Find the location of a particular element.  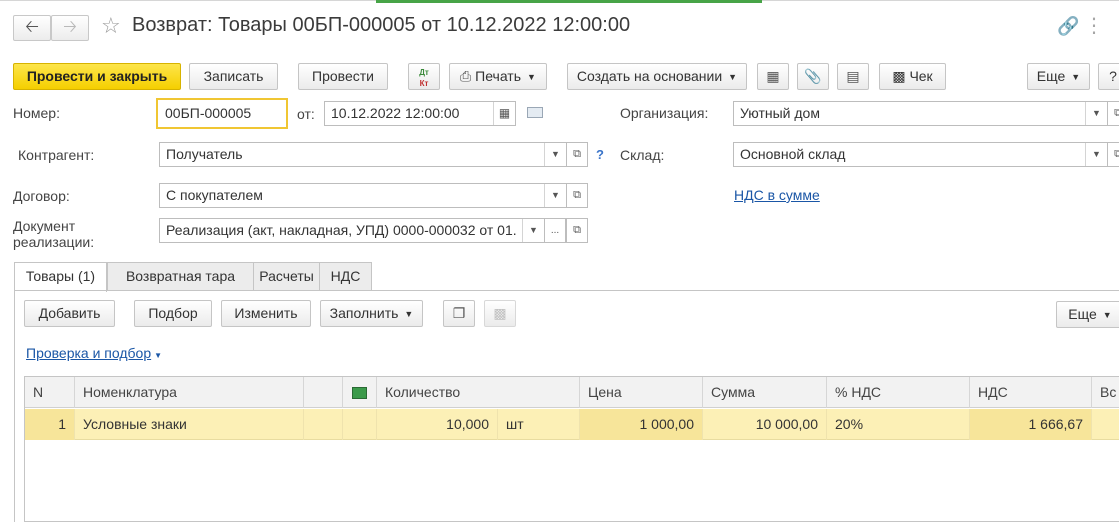

attachment-icon: 📎 is located at coordinates (813, 76).